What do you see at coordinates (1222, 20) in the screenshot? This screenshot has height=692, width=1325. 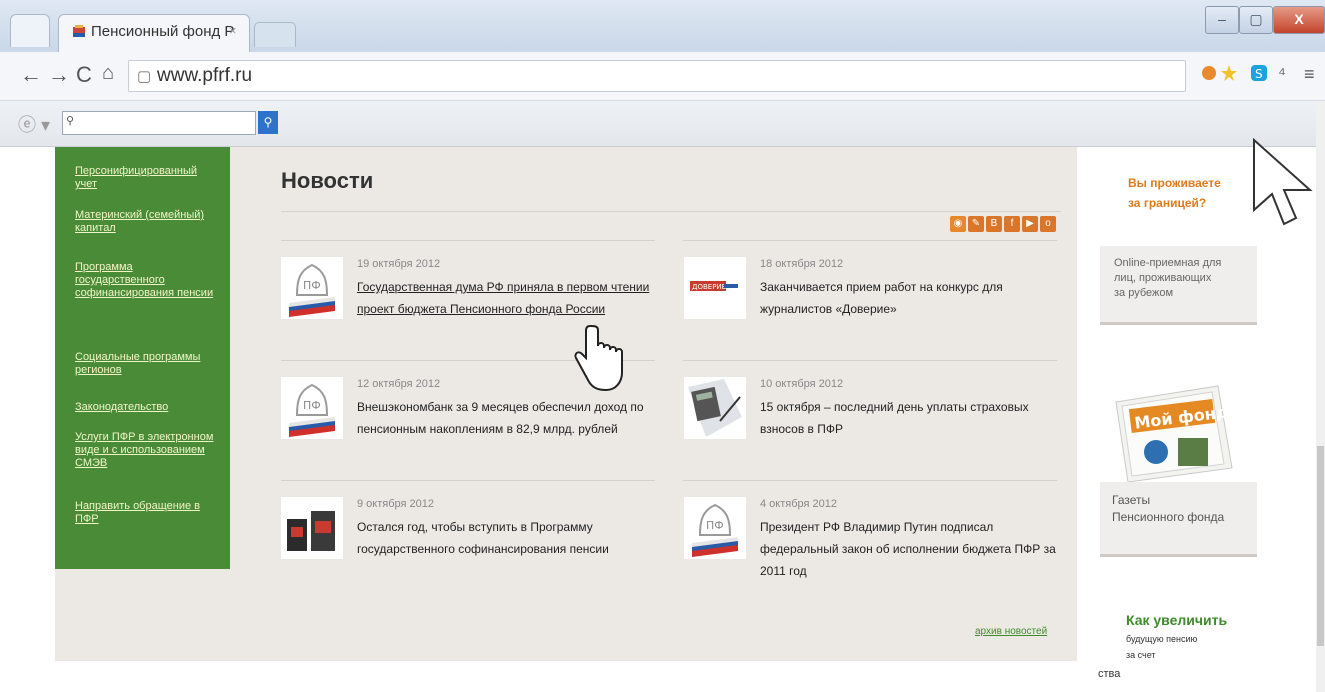 I see `minimize-button: –` at bounding box center [1222, 20].